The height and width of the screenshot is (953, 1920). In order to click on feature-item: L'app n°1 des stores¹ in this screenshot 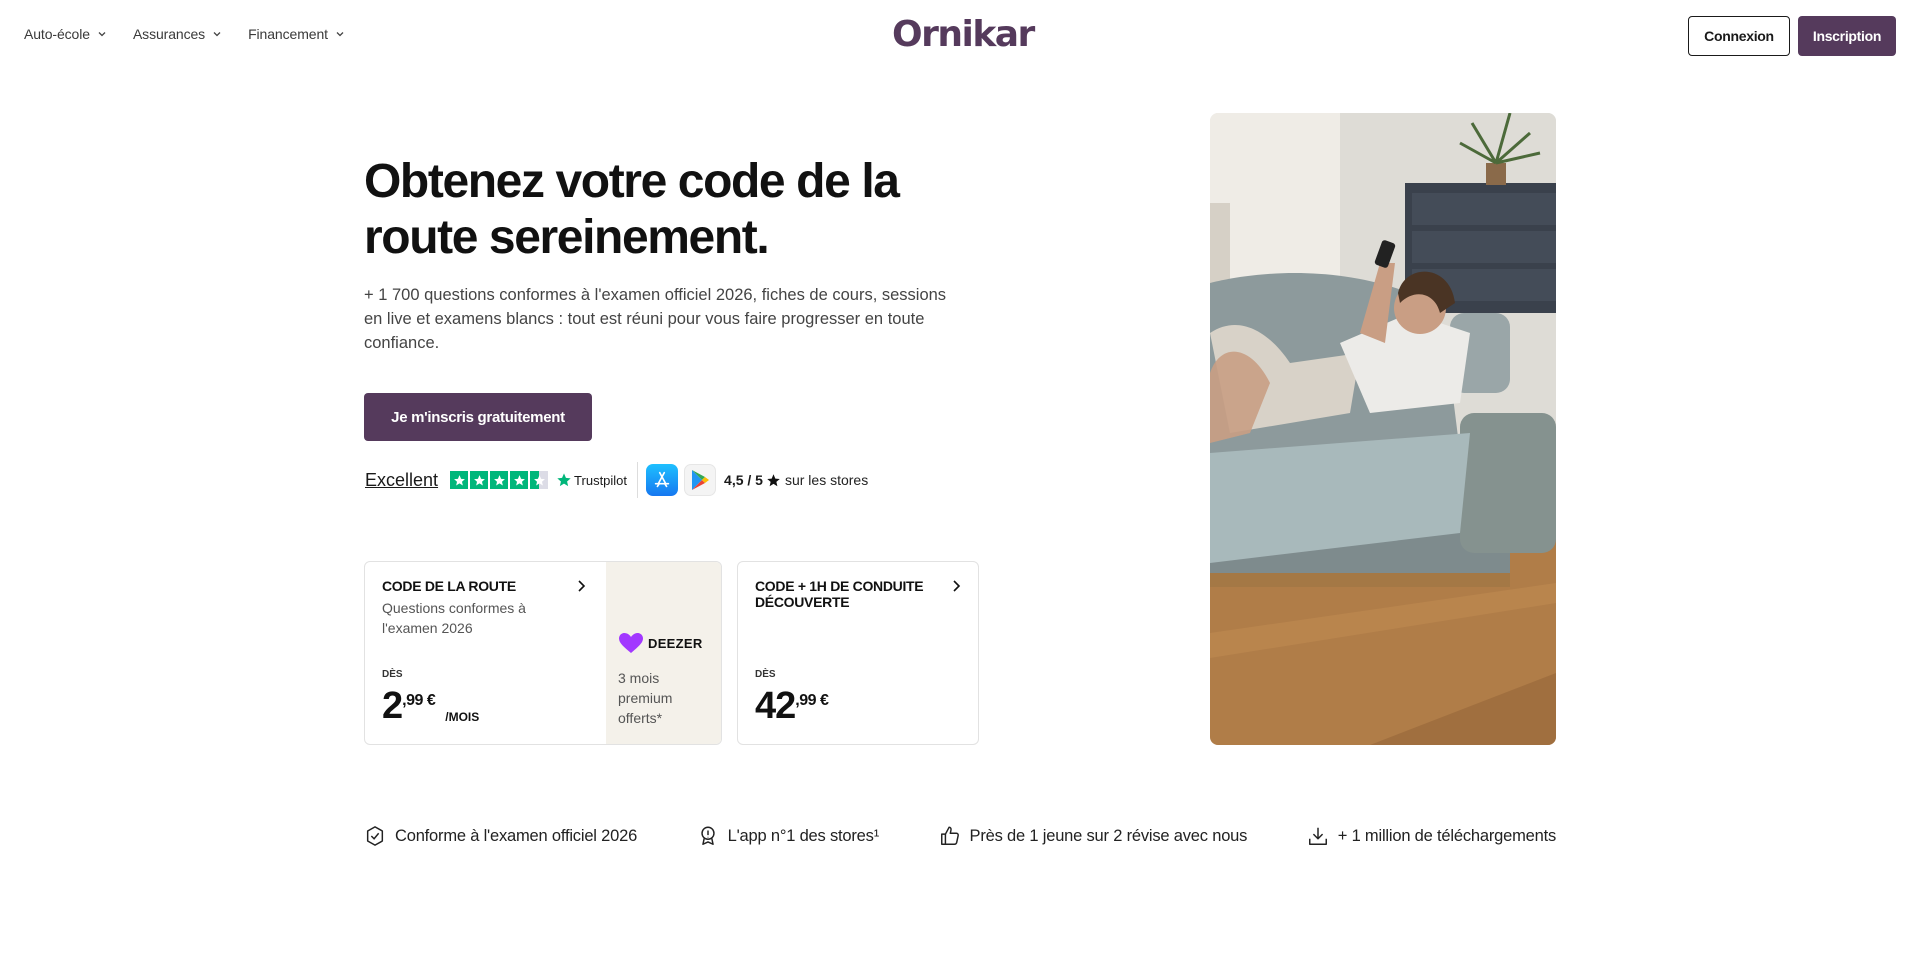, I will do `click(788, 836)`.